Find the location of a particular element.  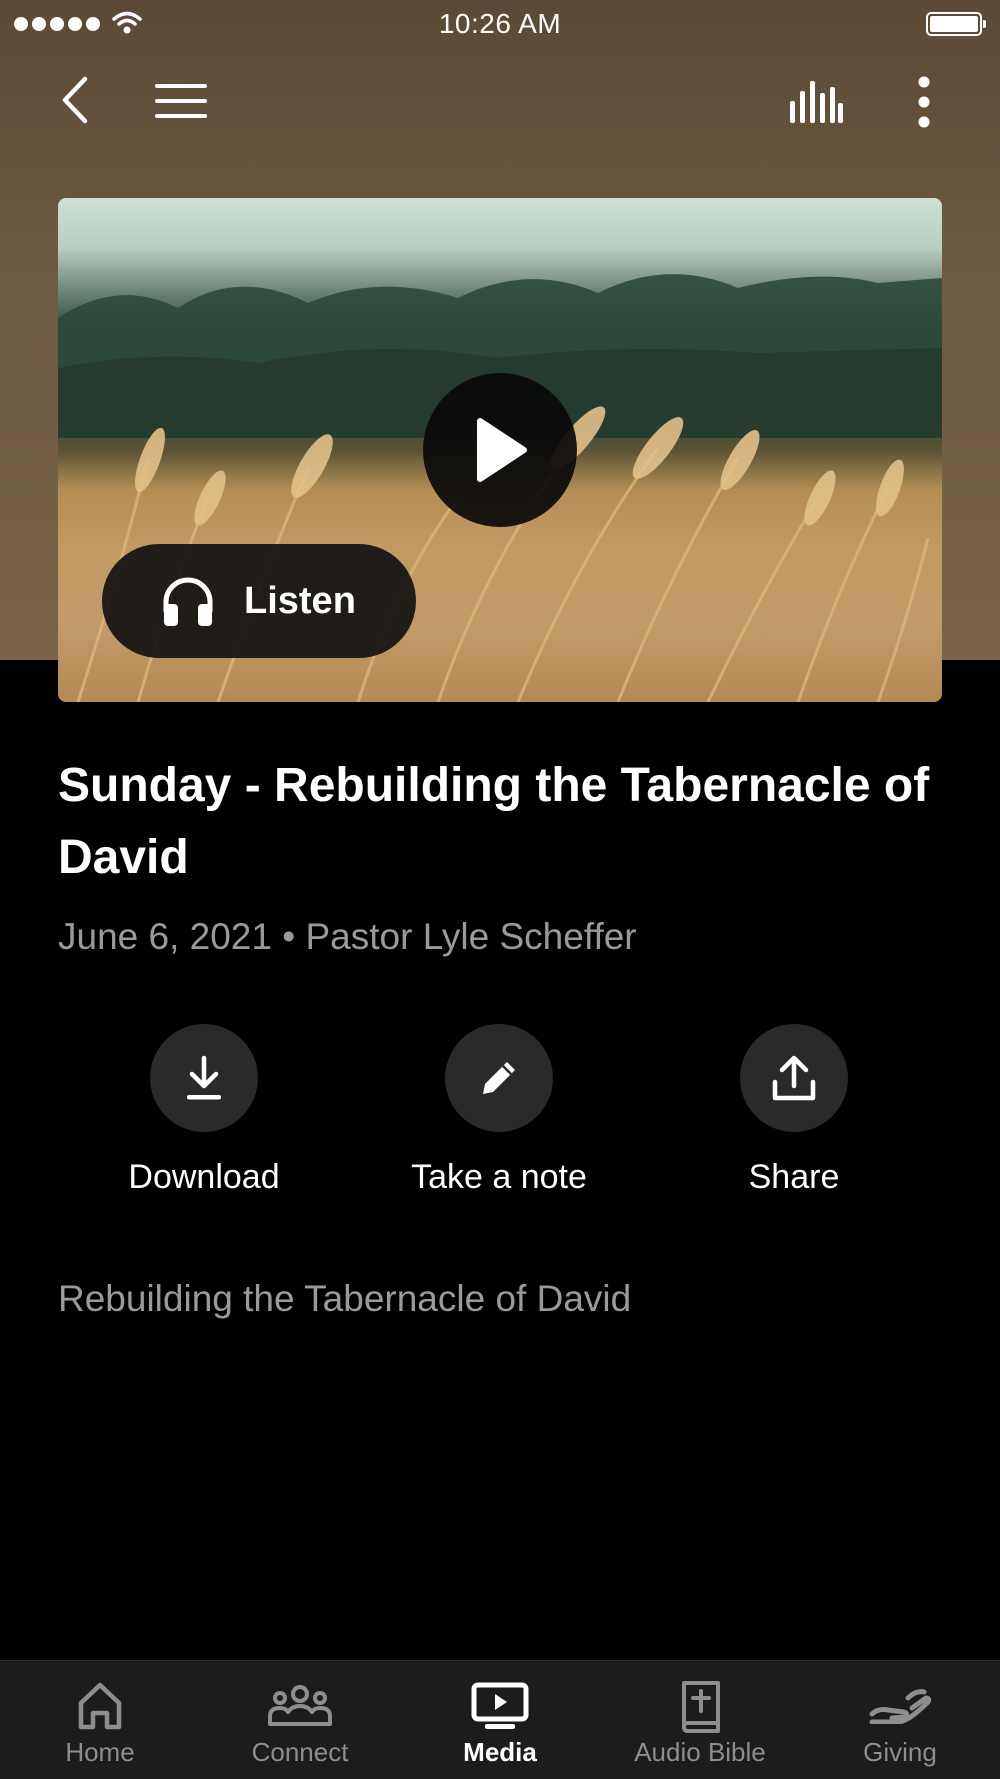

listen-label: Listen is located at coordinates (300, 600).